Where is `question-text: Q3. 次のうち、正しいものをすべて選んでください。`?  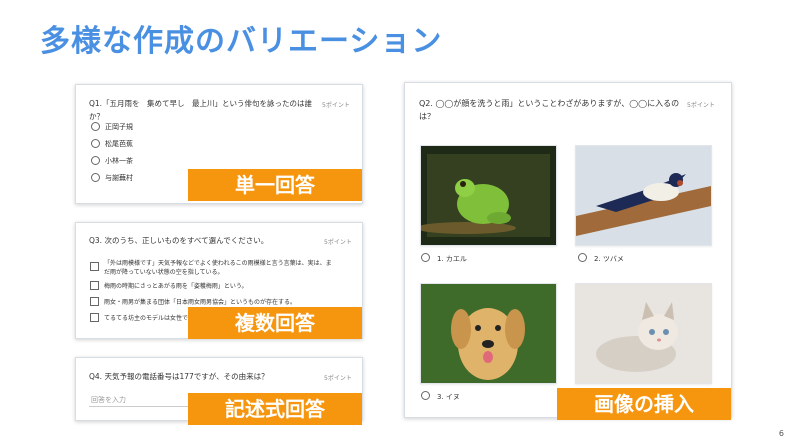
question-text: Q3. 次のうち、正しいものをすべて選んでください。 is located at coordinates (179, 240).